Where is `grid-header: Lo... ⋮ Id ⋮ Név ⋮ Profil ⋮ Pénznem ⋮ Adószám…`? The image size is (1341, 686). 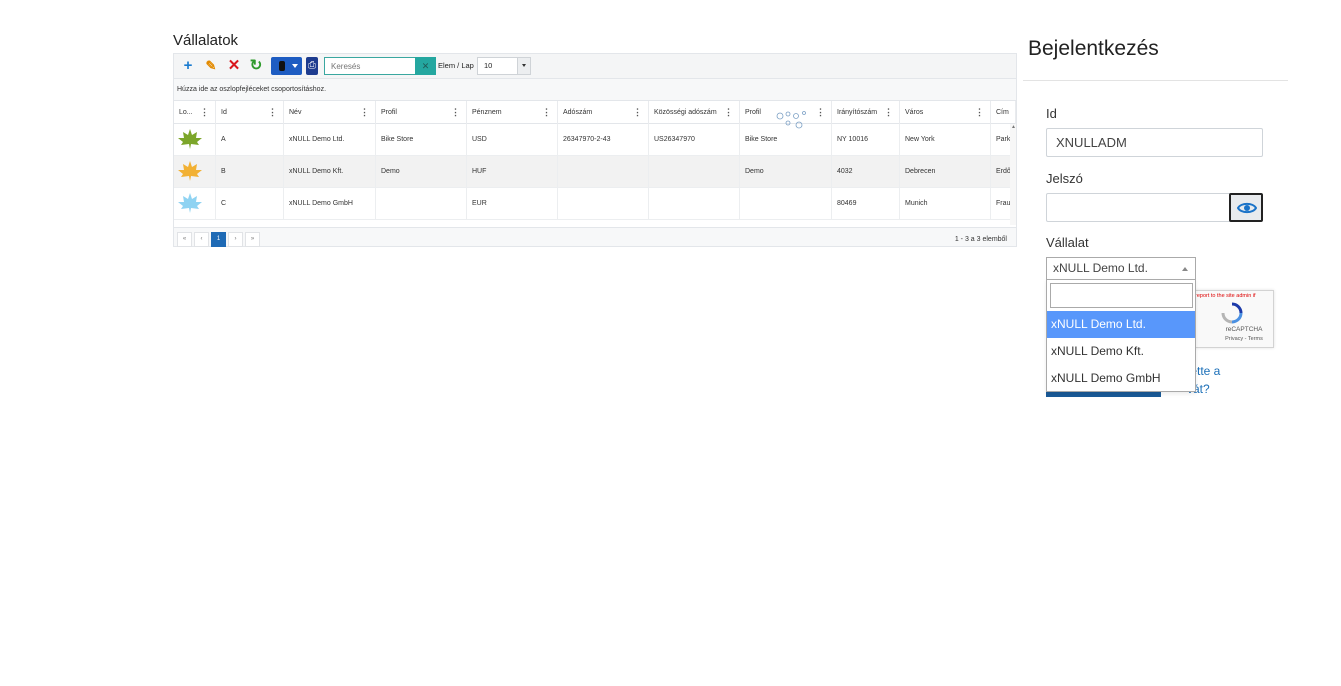 grid-header: Lo... ⋮ Id ⋮ Név ⋮ Profil ⋮ Pénznem ⋮ Adószám… is located at coordinates (595, 112).